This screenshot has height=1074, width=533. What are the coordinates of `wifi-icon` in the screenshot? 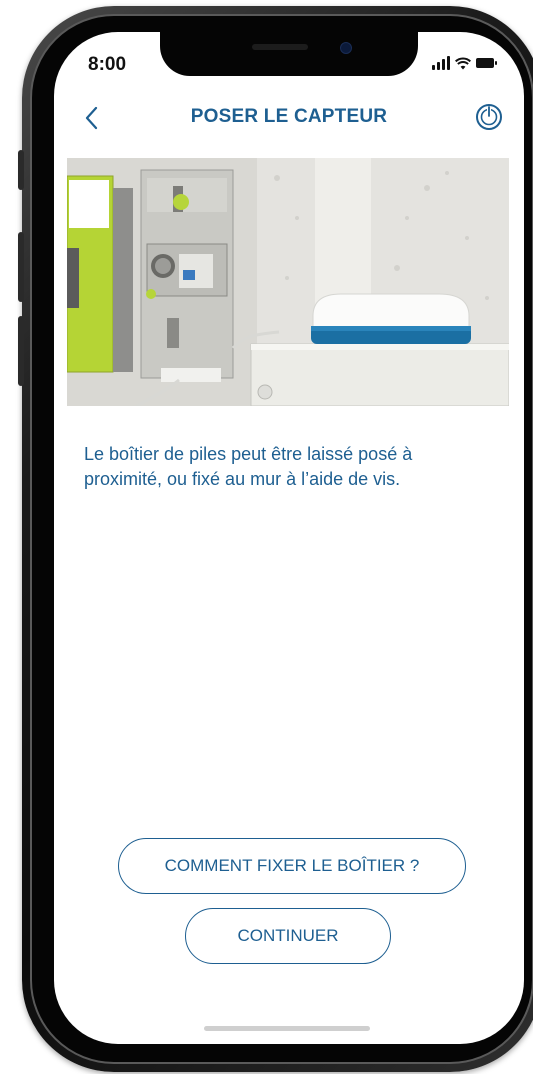 It's located at (463, 63).